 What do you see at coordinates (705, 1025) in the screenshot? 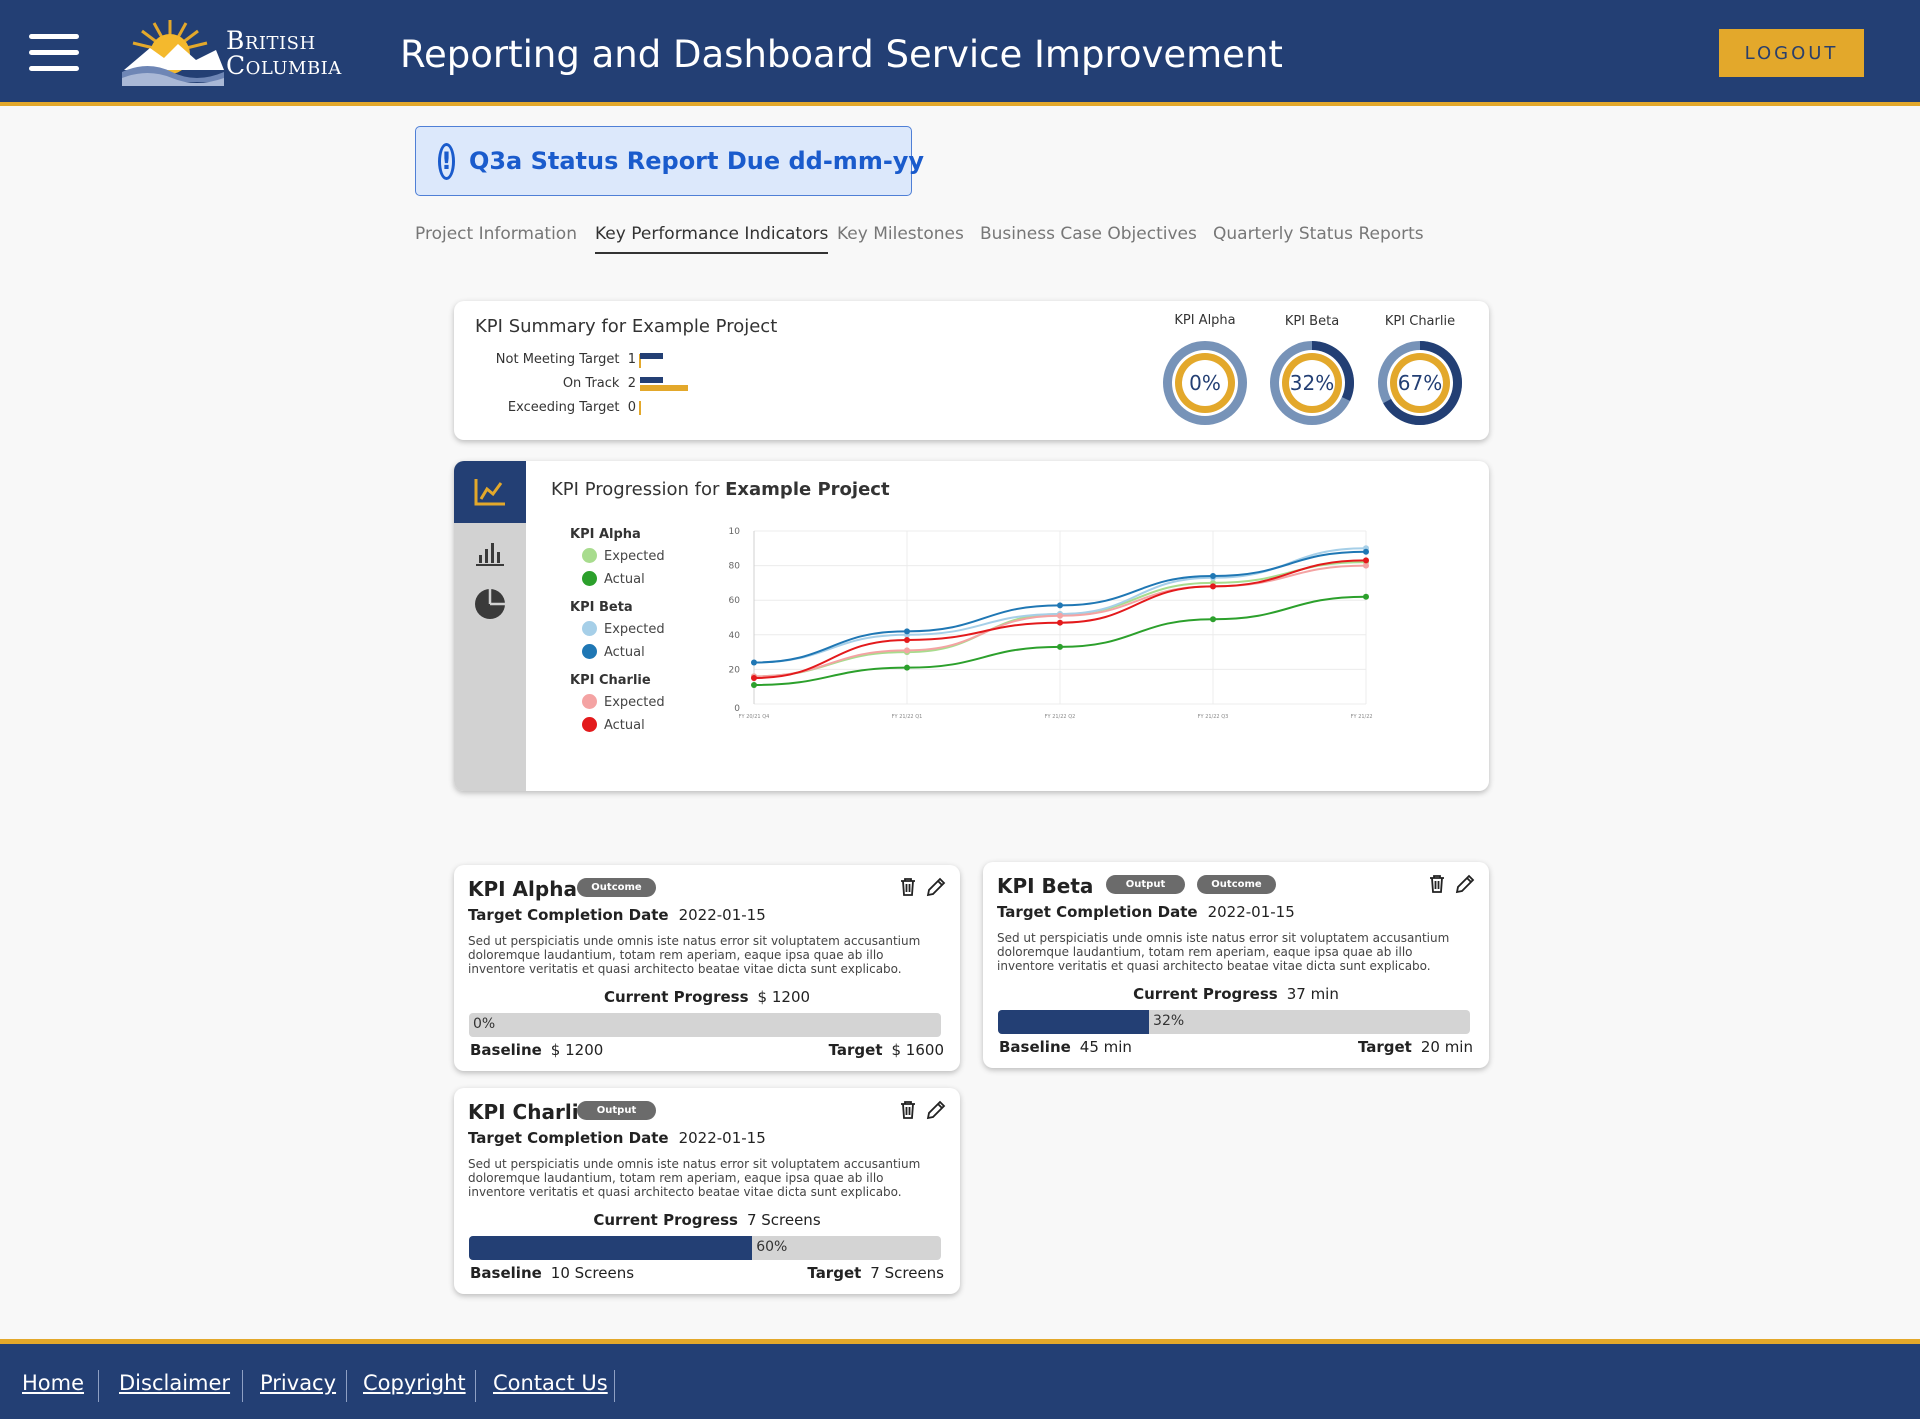
I see `progress-bar: 0%` at bounding box center [705, 1025].